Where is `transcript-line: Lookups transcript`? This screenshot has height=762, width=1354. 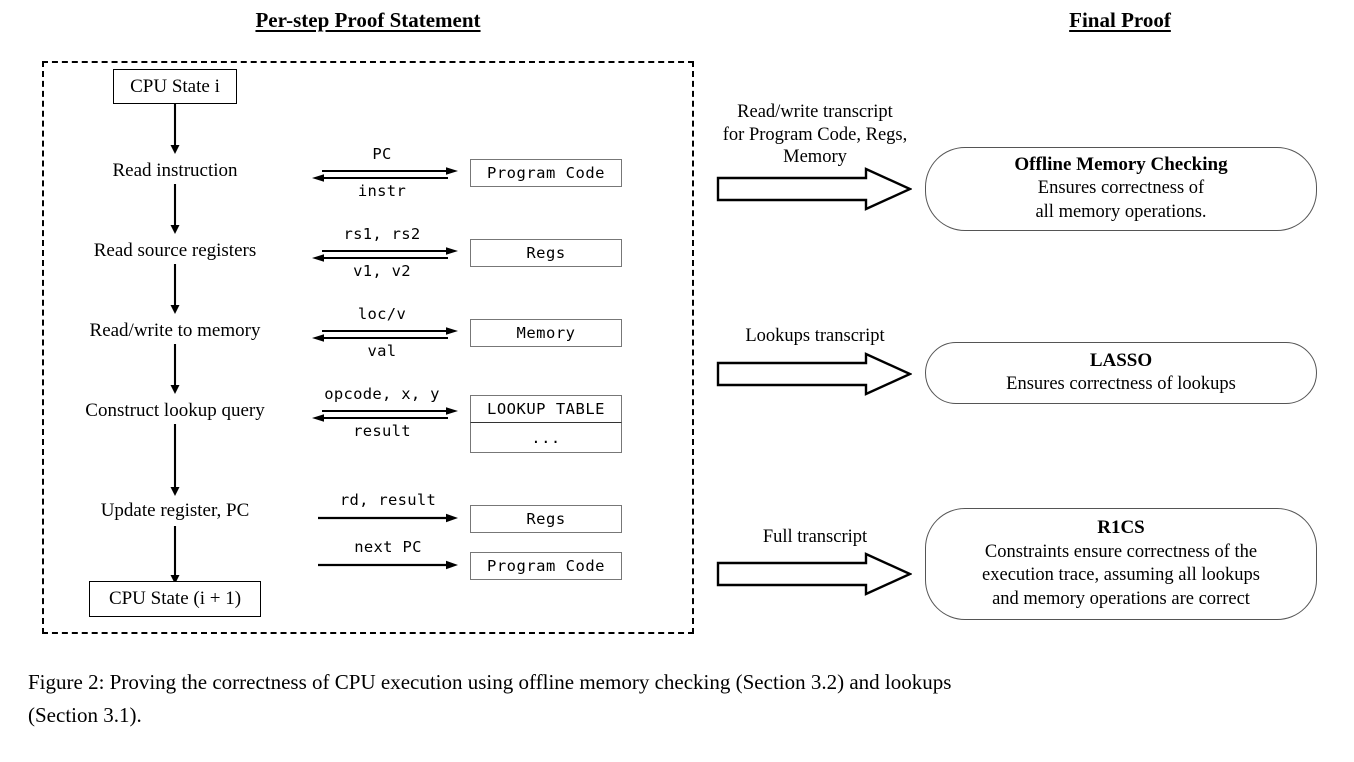 transcript-line: Lookups transcript is located at coordinates (815, 336).